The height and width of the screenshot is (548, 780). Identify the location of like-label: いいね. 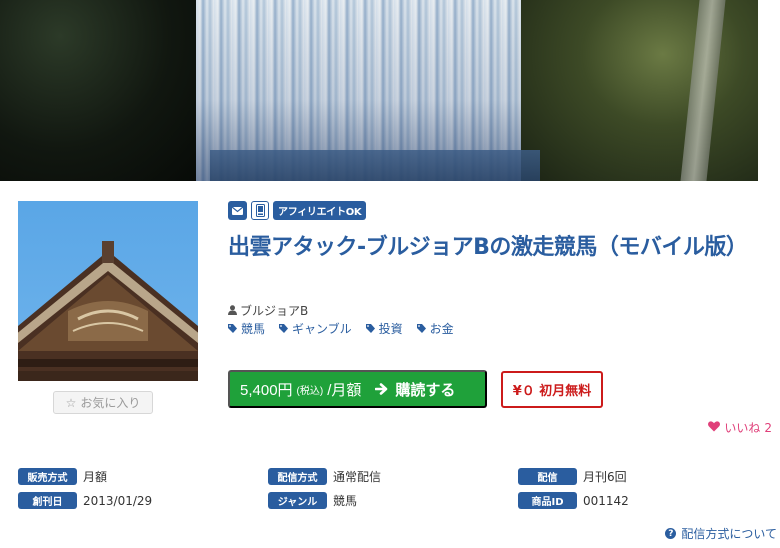
(742, 428).